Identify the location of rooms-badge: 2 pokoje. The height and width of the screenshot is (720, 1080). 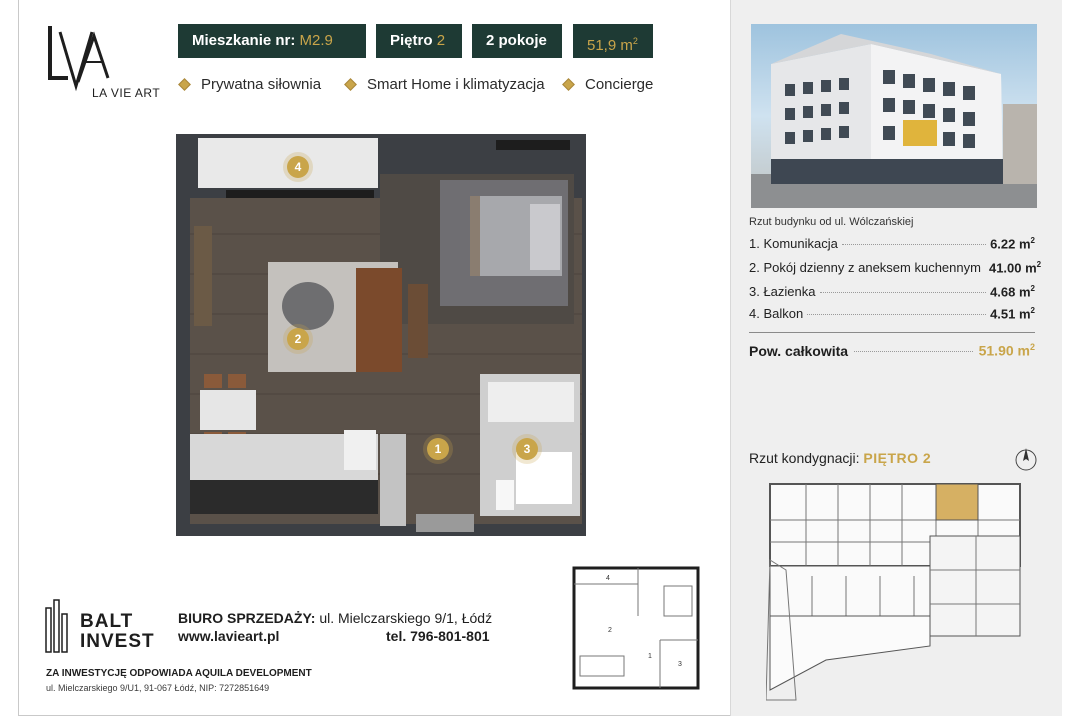
(517, 41).